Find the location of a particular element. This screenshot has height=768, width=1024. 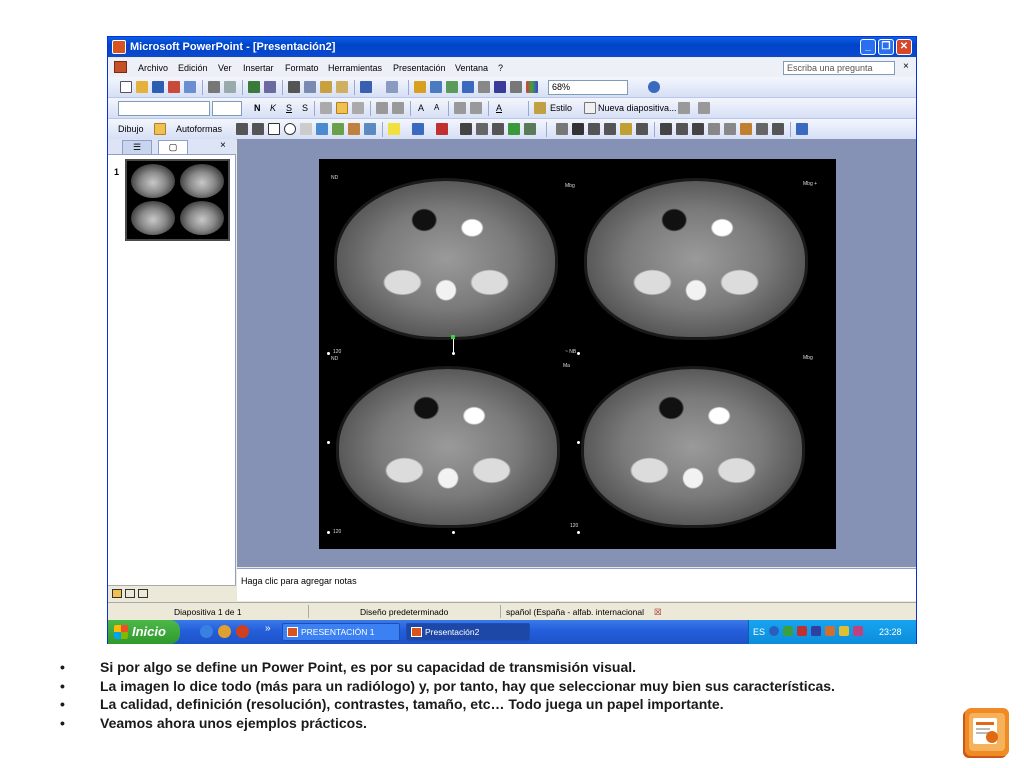

shrink-font-button: A is located at coordinates (436, 107).